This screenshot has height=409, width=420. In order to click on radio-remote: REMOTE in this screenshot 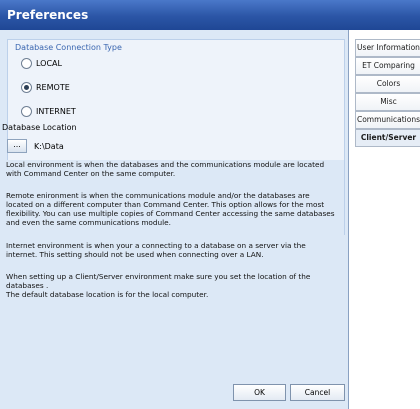, I will do `click(45, 87)`.